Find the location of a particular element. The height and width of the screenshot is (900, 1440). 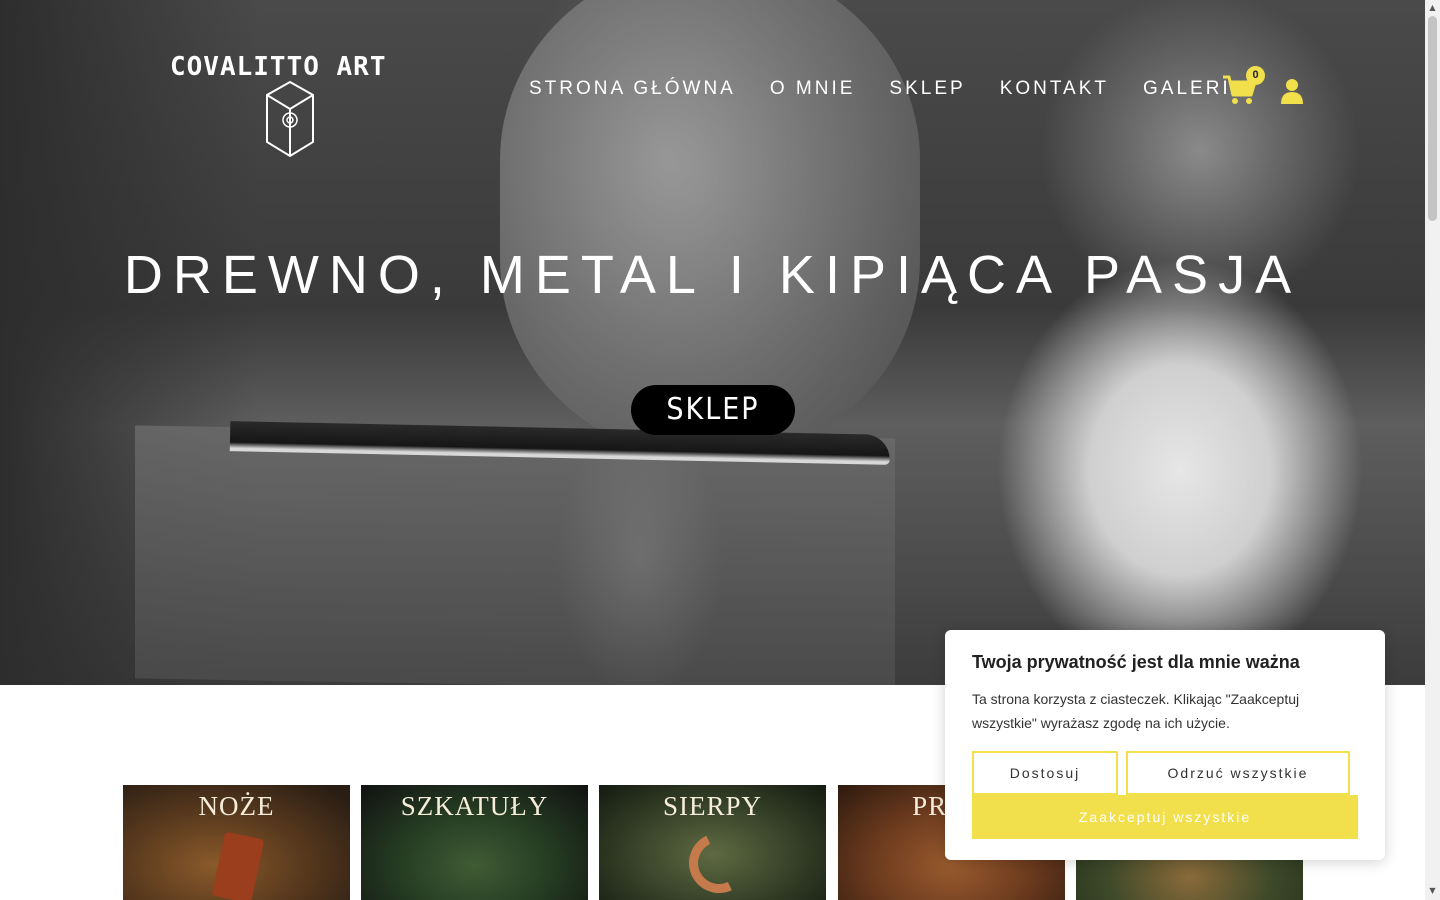

site-logo: COVALITTO ART is located at coordinates (290, 107).